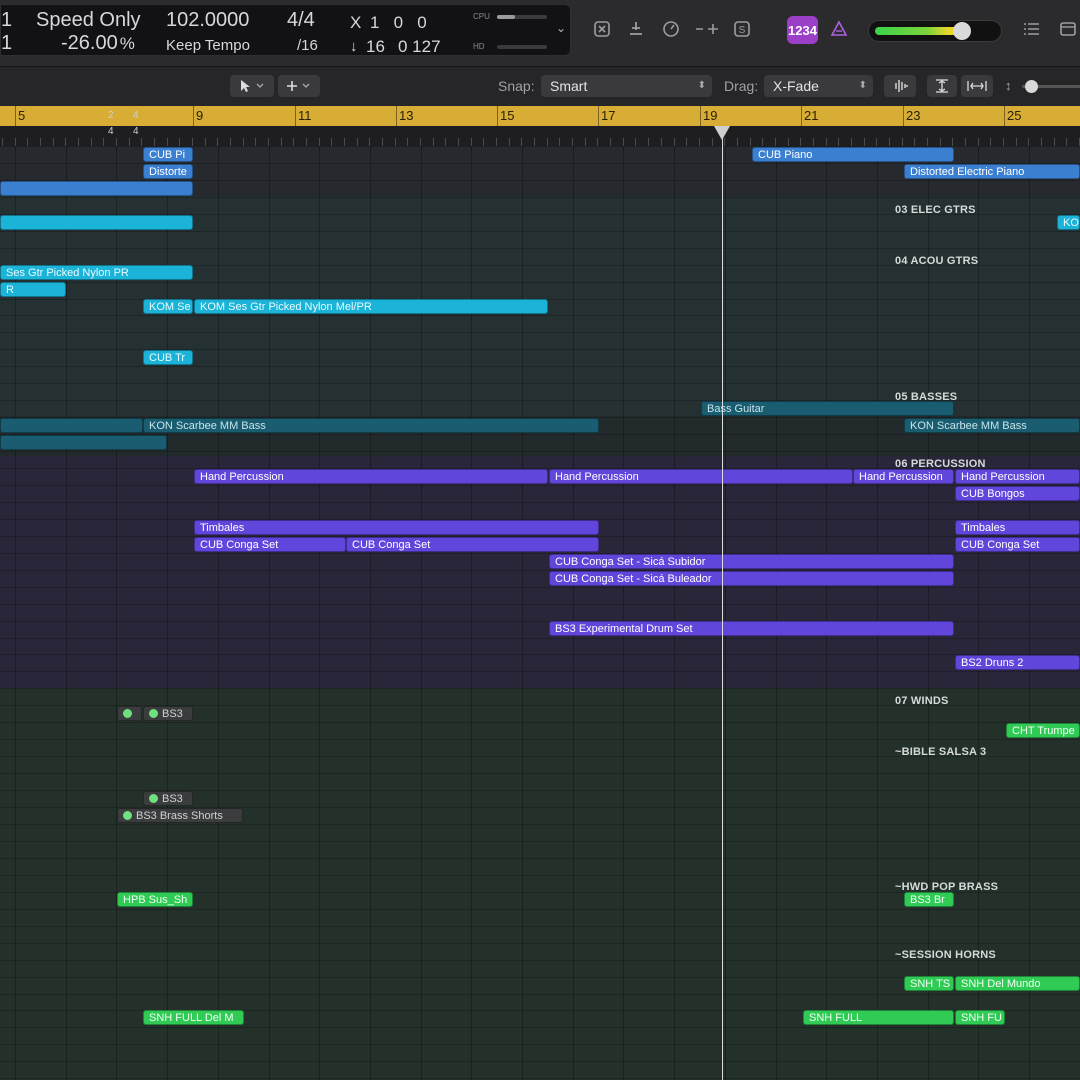 This screenshot has width=1080, height=1080. What do you see at coordinates (839, 29) in the screenshot?
I see `tuning-fork-button` at bounding box center [839, 29].